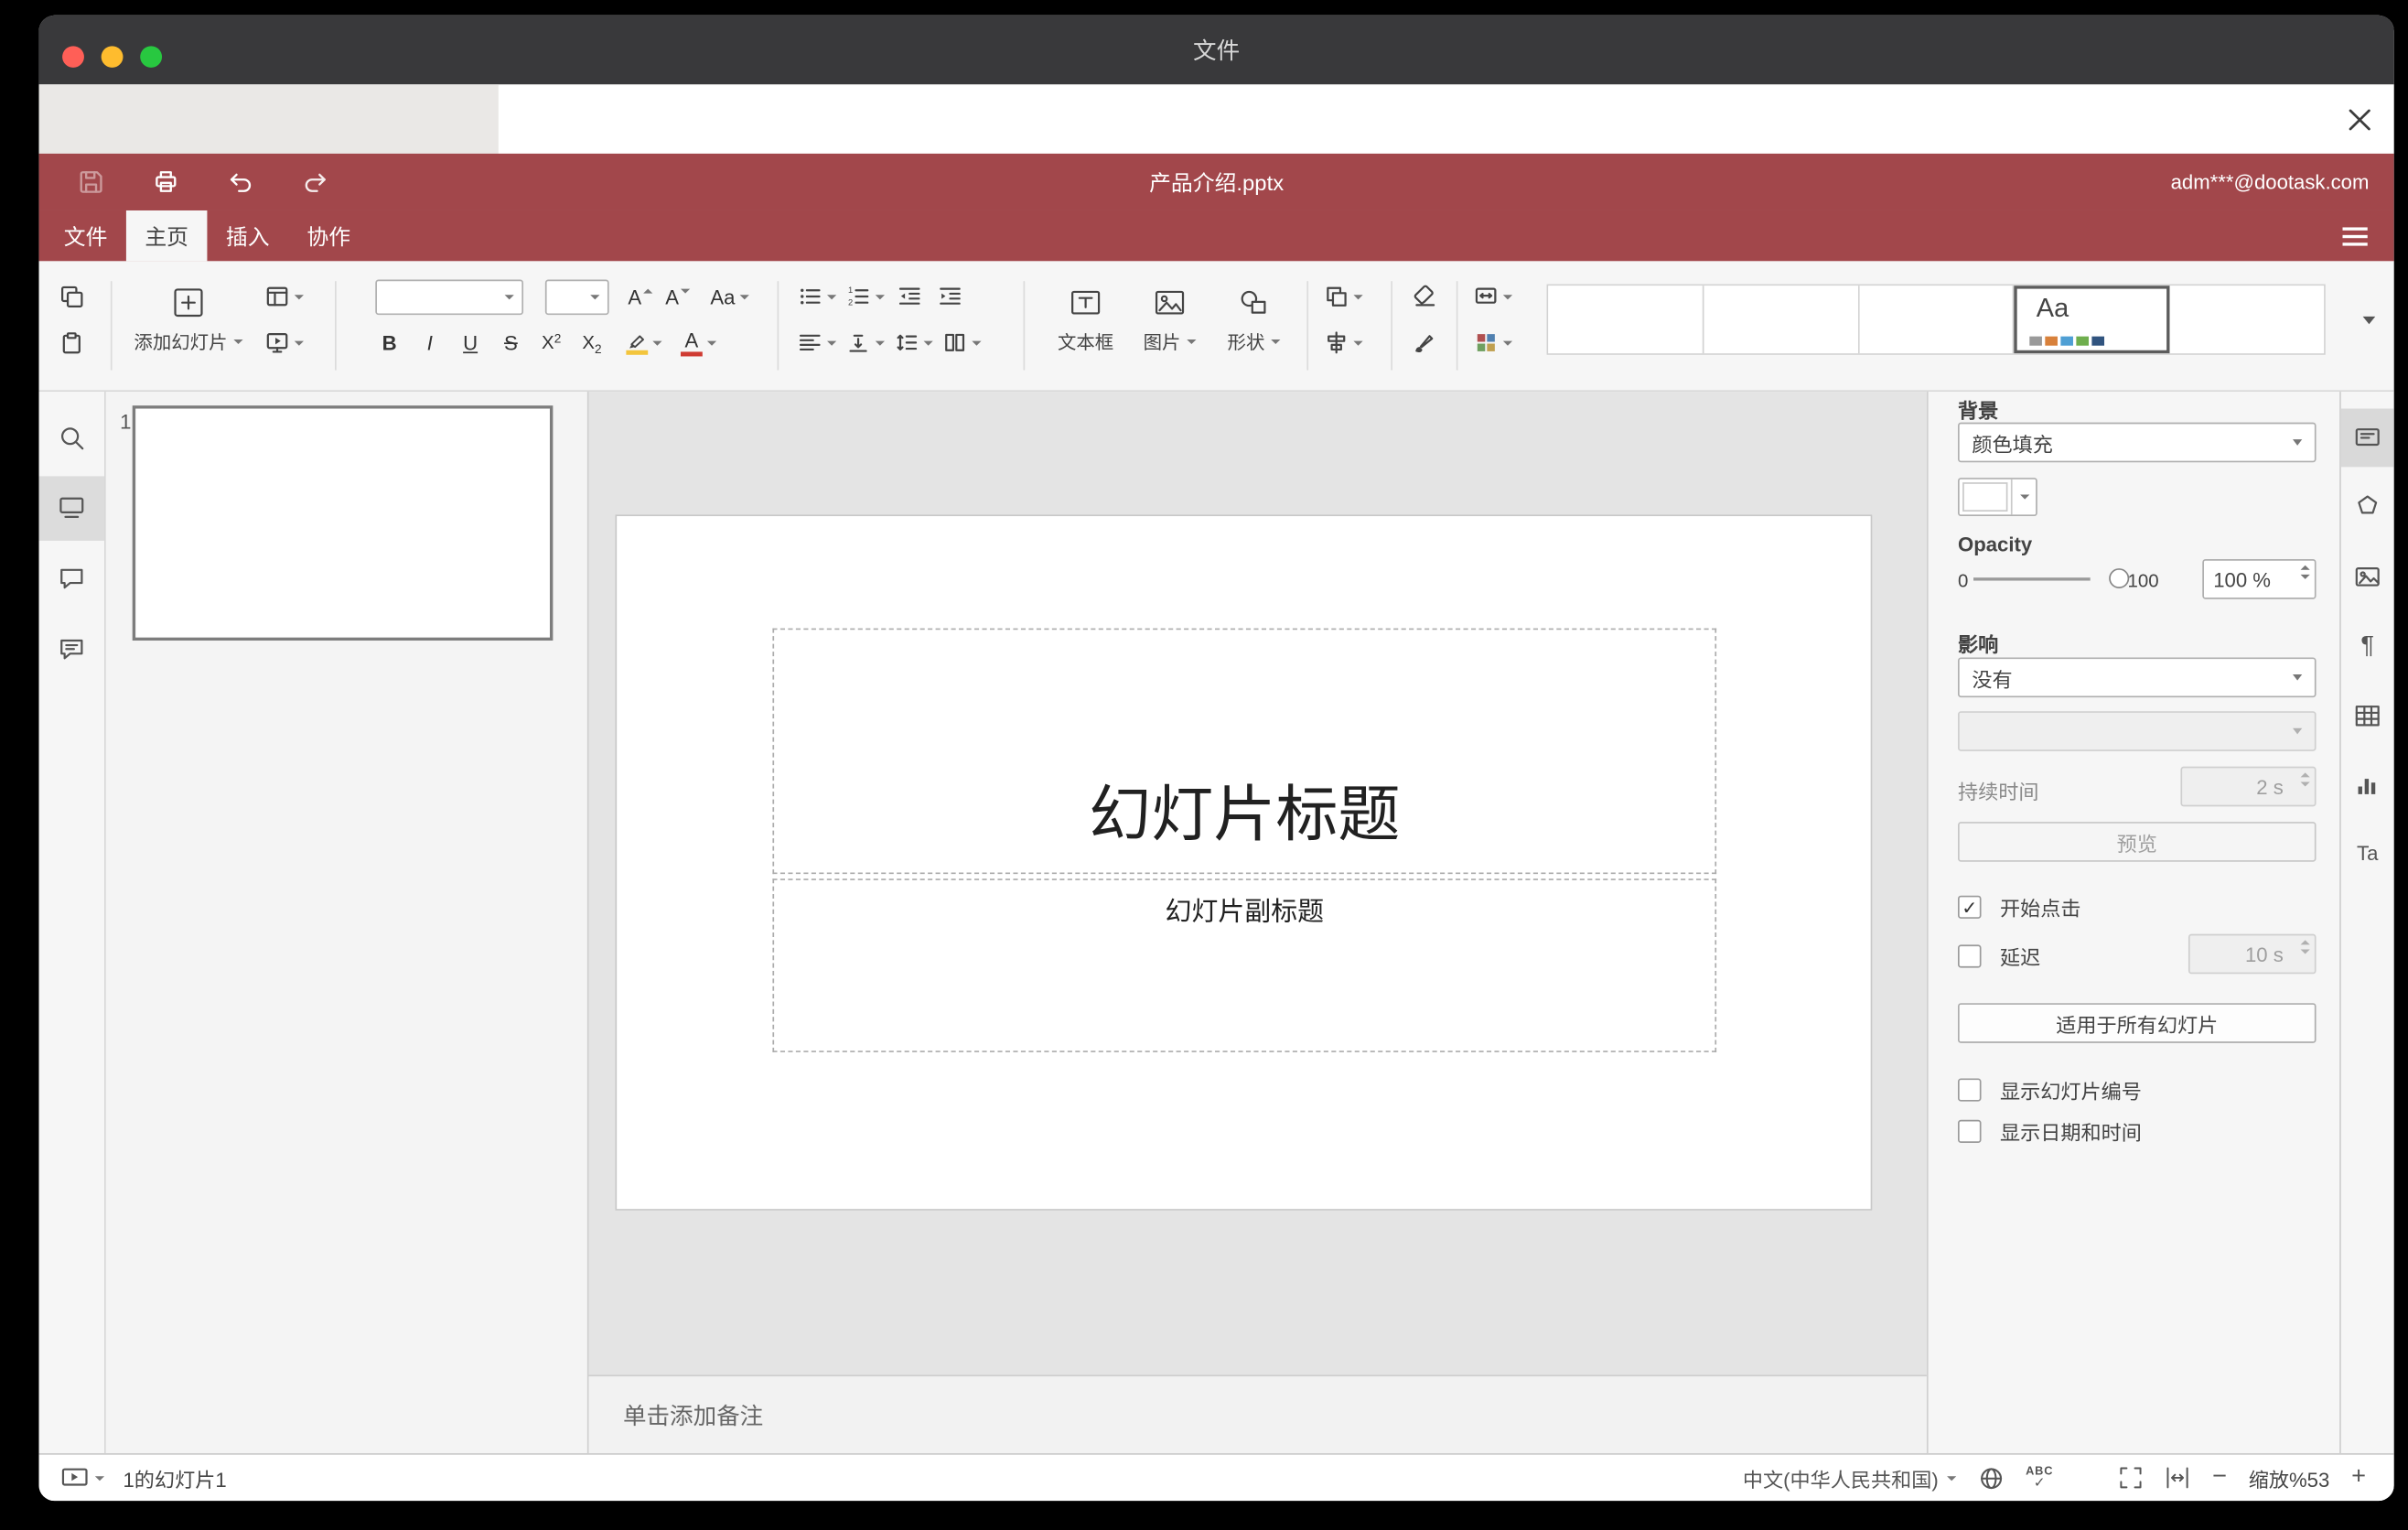  Describe the element at coordinates (71, 508) in the screenshot. I see `slides-panel-button` at that location.